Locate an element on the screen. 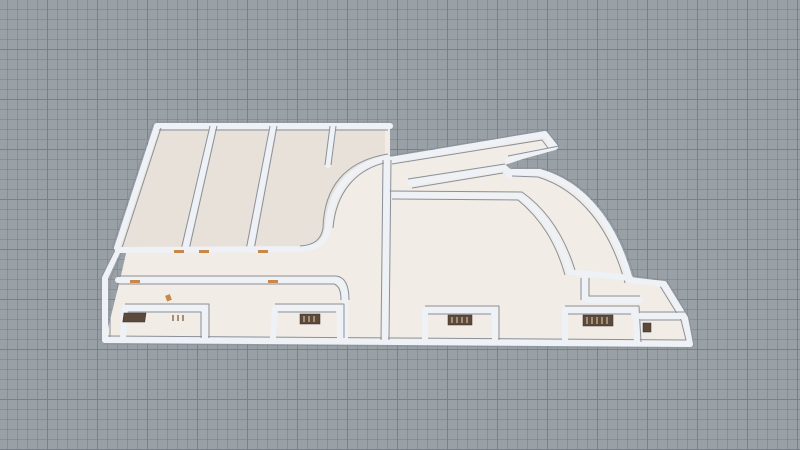 The height and width of the screenshot is (450, 800). chair-right is located at coordinates (647, 327).